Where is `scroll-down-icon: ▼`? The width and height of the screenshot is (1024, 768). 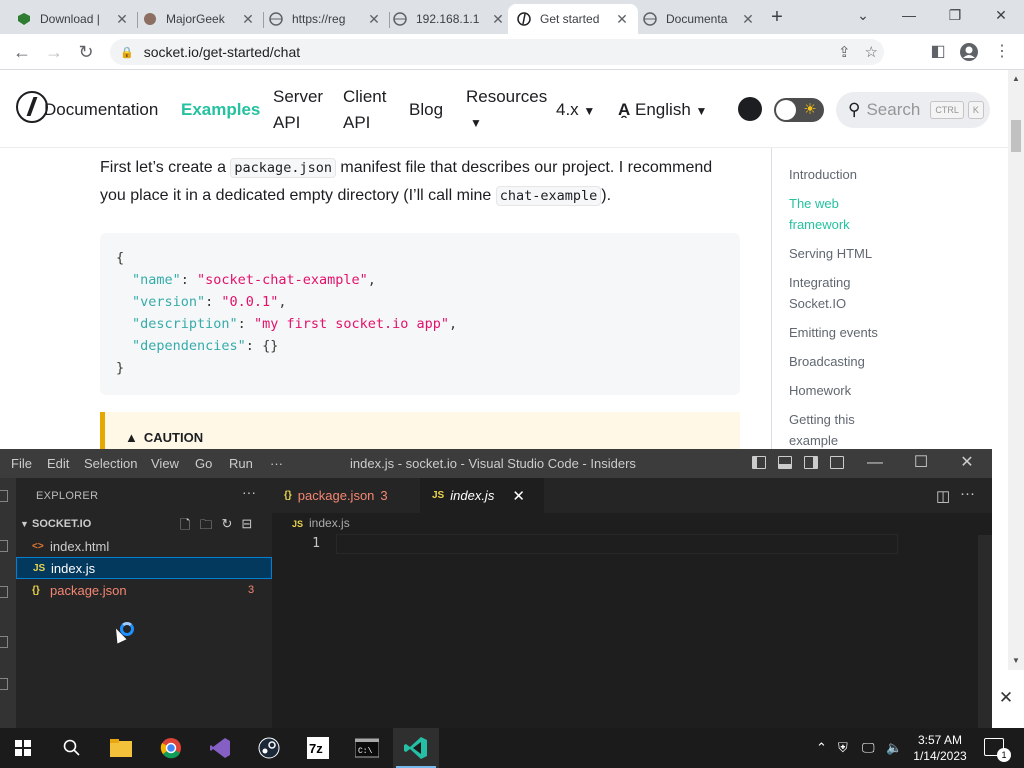
scroll-down-icon: ▼ is located at coordinates (1016, 660).